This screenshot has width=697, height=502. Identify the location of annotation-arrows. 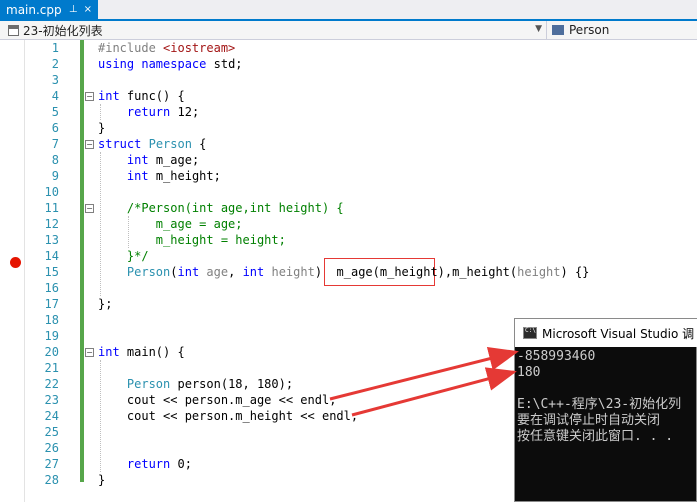
(424, 381).